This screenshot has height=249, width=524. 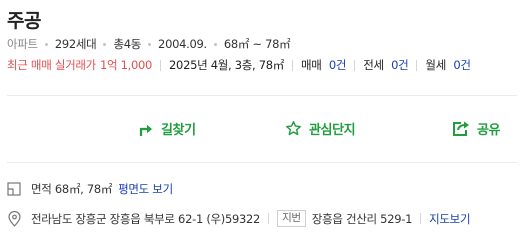 I want to click on map-pin-icon, so click(x=14, y=218).